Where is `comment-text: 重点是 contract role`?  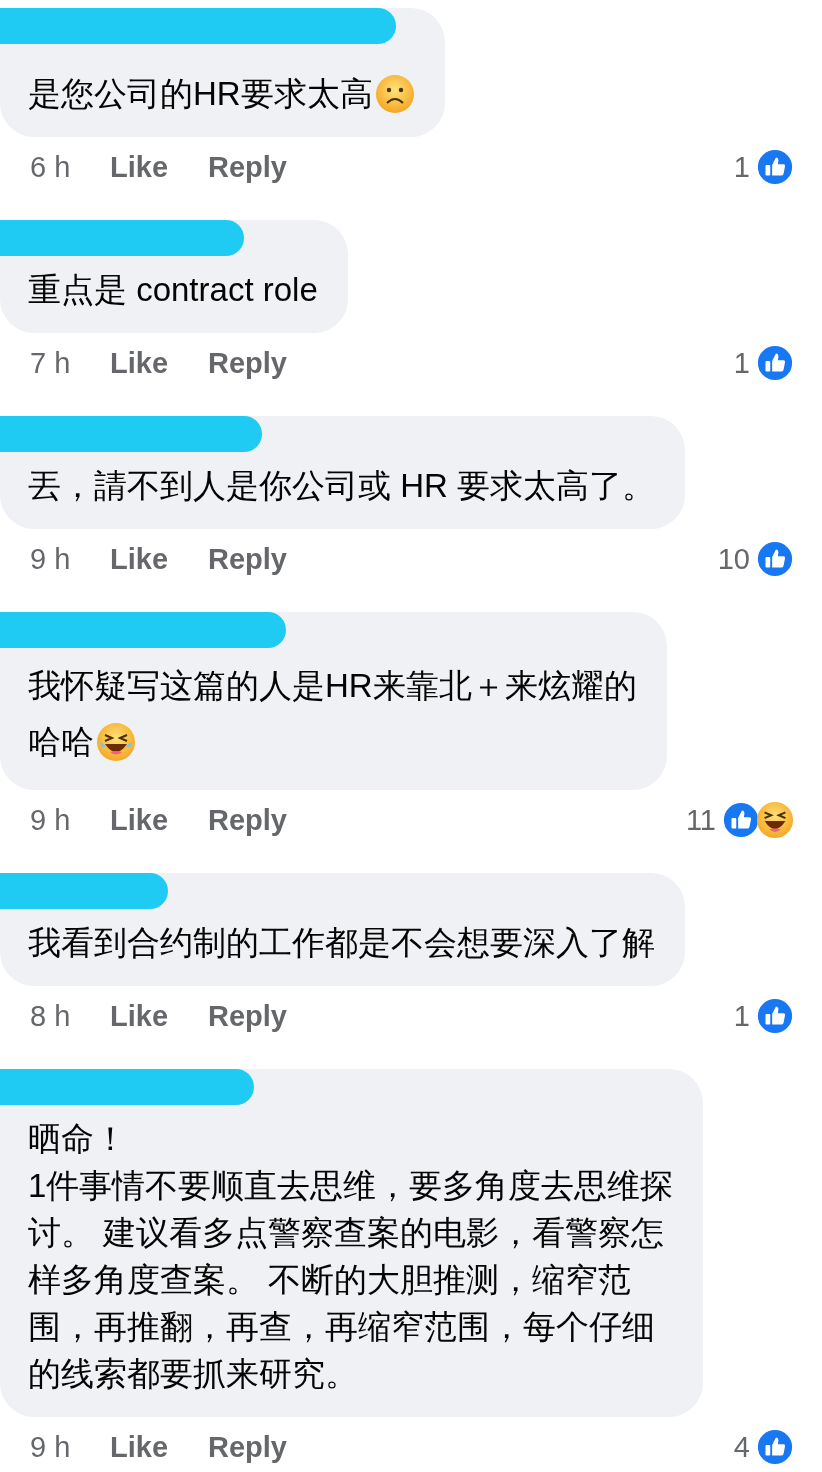 comment-text: 重点是 contract role is located at coordinates (173, 290).